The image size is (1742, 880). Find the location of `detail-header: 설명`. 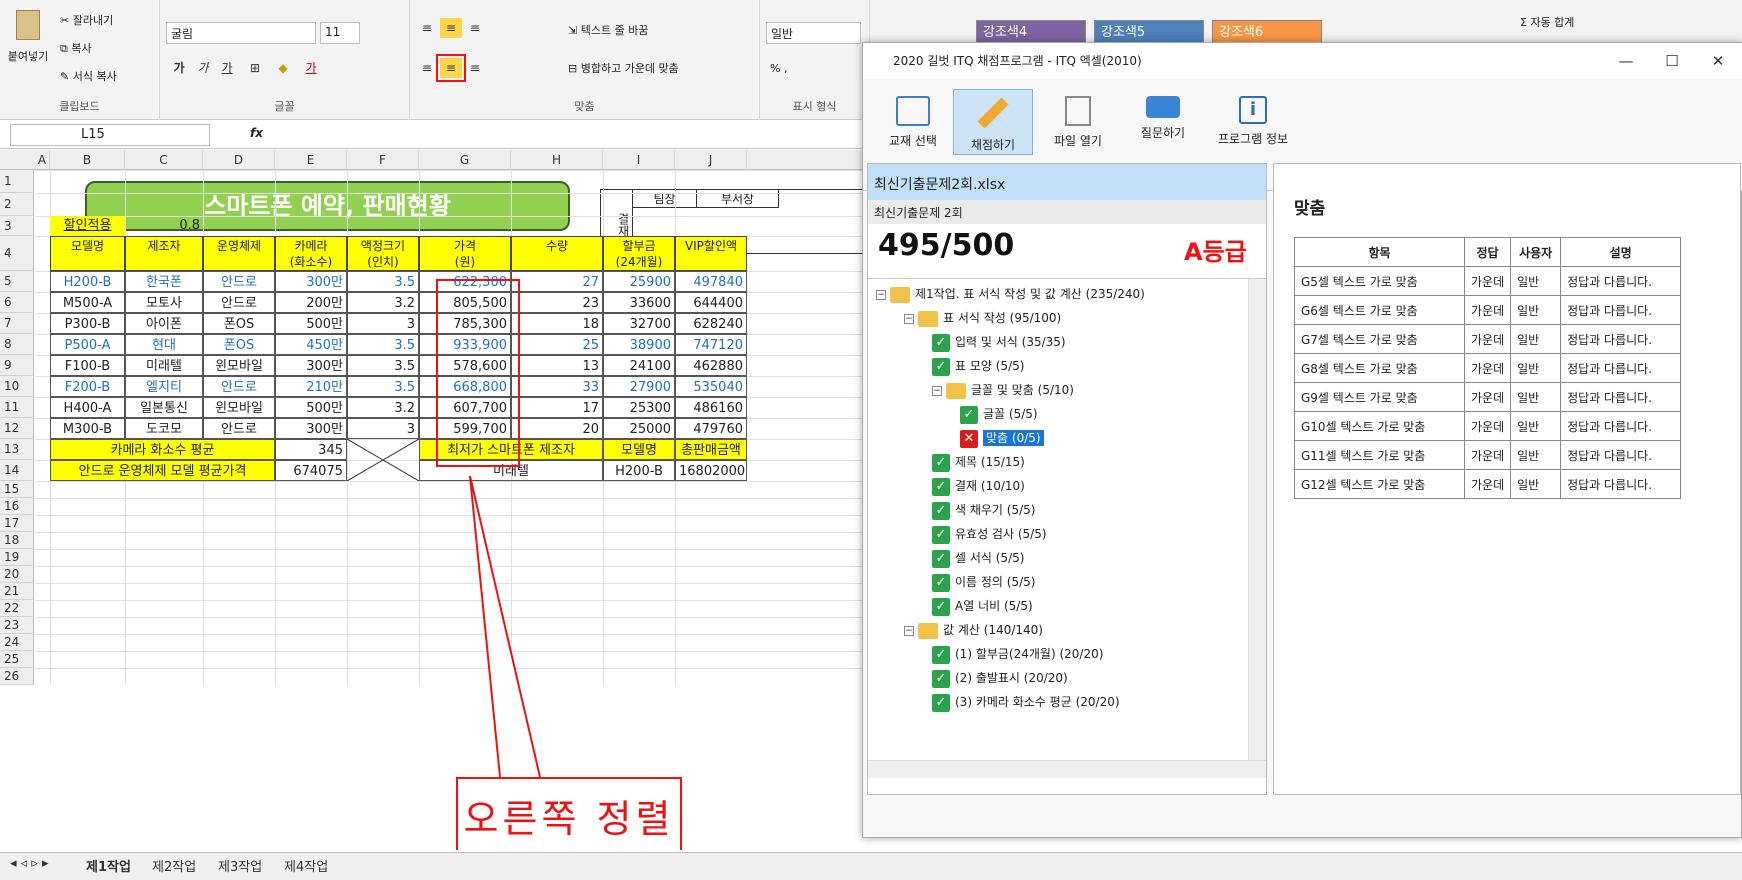

detail-header: 설명 is located at coordinates (1621, 252).